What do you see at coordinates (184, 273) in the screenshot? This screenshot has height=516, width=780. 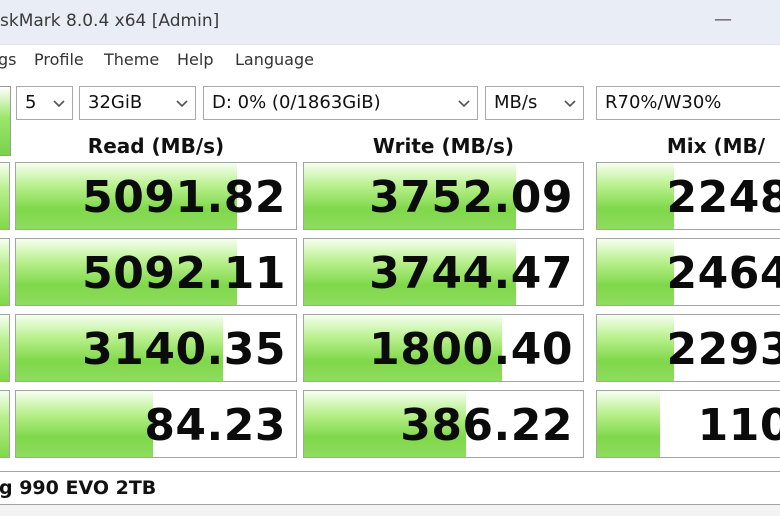 I see `read-value: 5092.11` at bounding box center [184, 273].